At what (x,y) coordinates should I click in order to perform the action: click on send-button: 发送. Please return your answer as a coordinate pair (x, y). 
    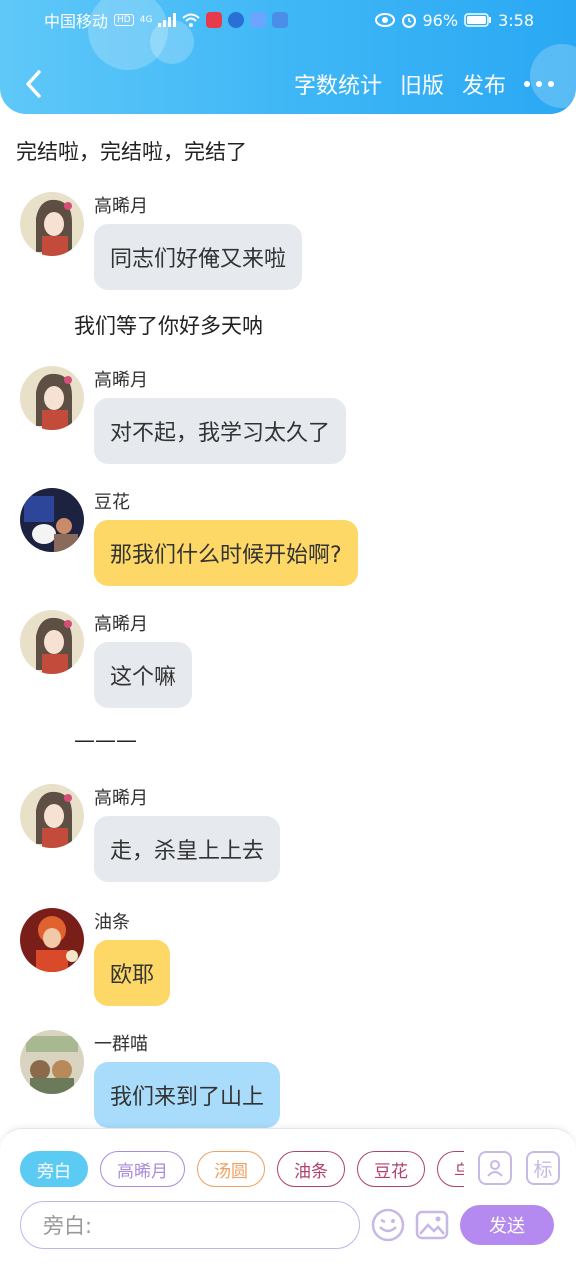
    Looking at the image, I should click on (507, 1225).